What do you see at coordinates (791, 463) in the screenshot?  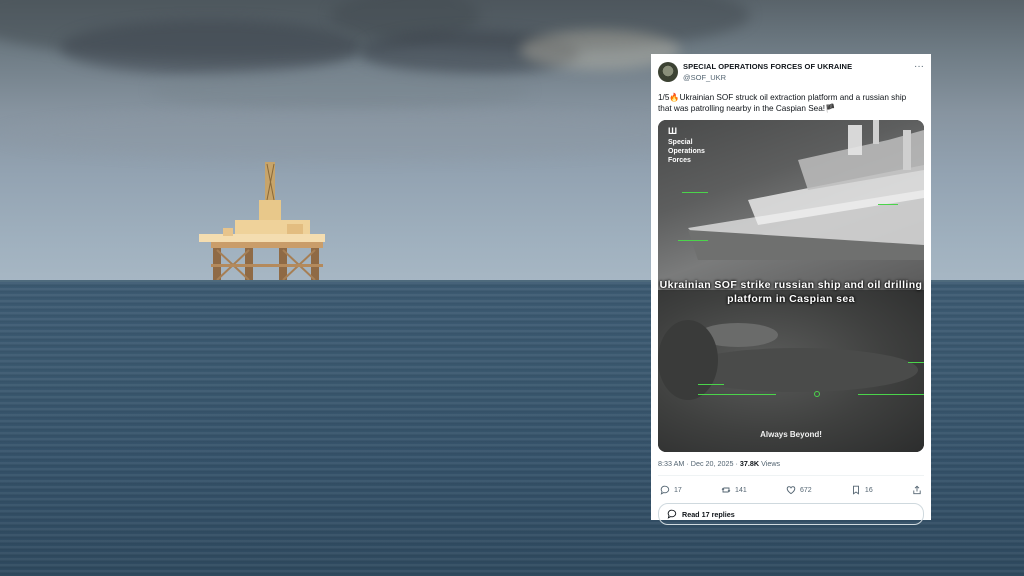 I see `tweet-meta: 8:33 AM · Dec 20, 2025 · 37.8K Views` at bounding box center [791, 463].